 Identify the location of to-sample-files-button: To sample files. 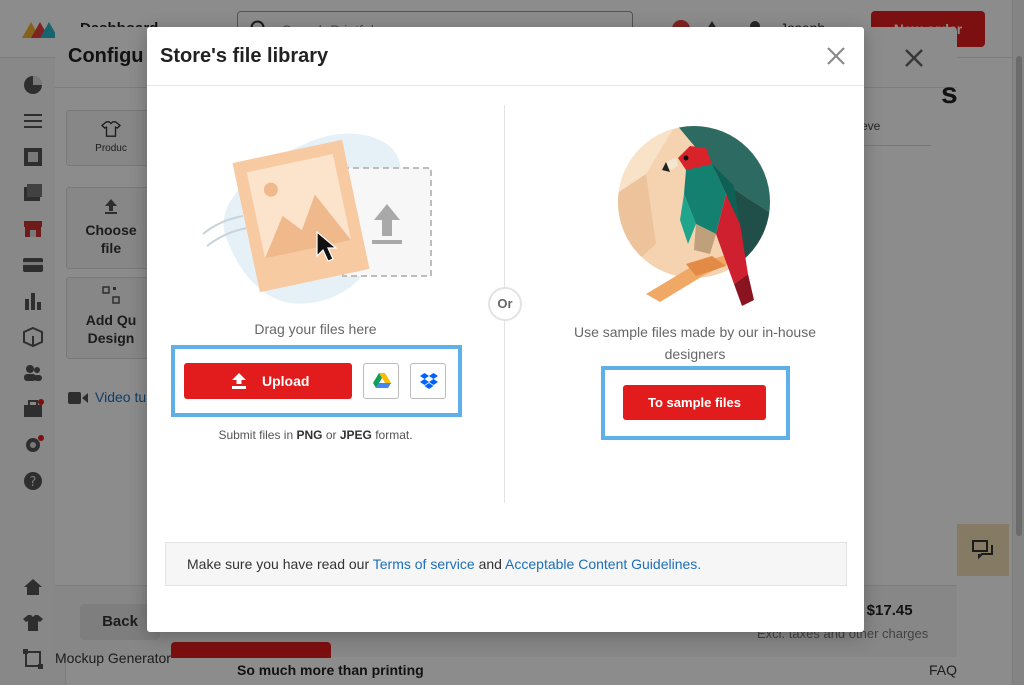
(694, 402).